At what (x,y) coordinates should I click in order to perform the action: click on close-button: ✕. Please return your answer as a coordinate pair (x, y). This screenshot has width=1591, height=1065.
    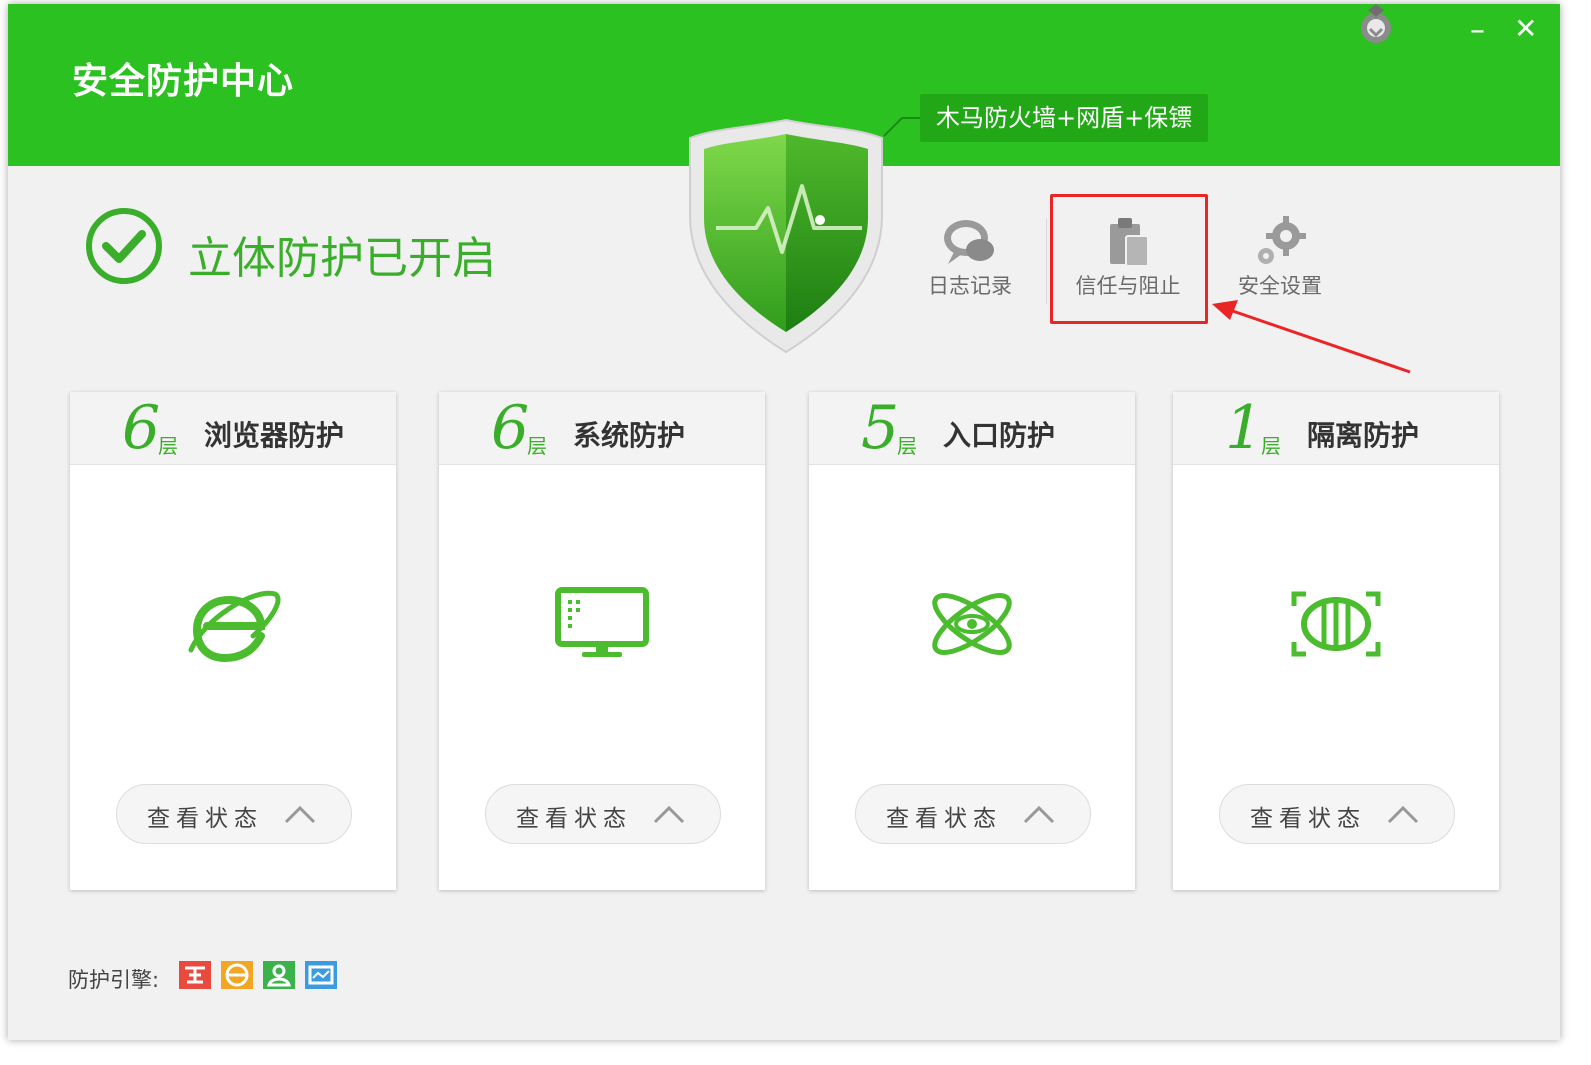
    Looking at the image, I should click on (1525, 29).